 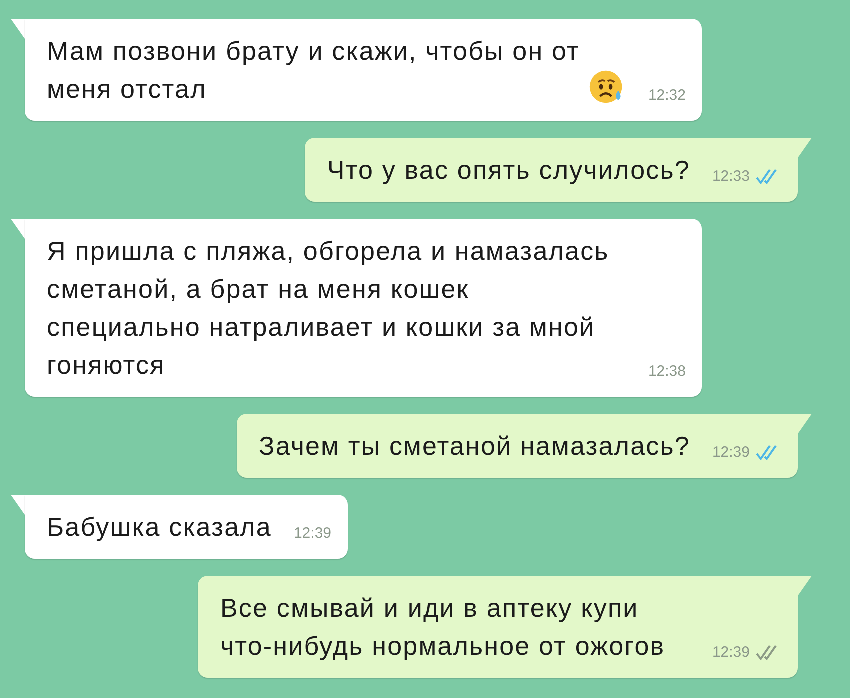 What do you see at coordinates (159, 527) in the screenshot?
I see `message-text: Бабушка сказала` at bounding box center [159, 527].